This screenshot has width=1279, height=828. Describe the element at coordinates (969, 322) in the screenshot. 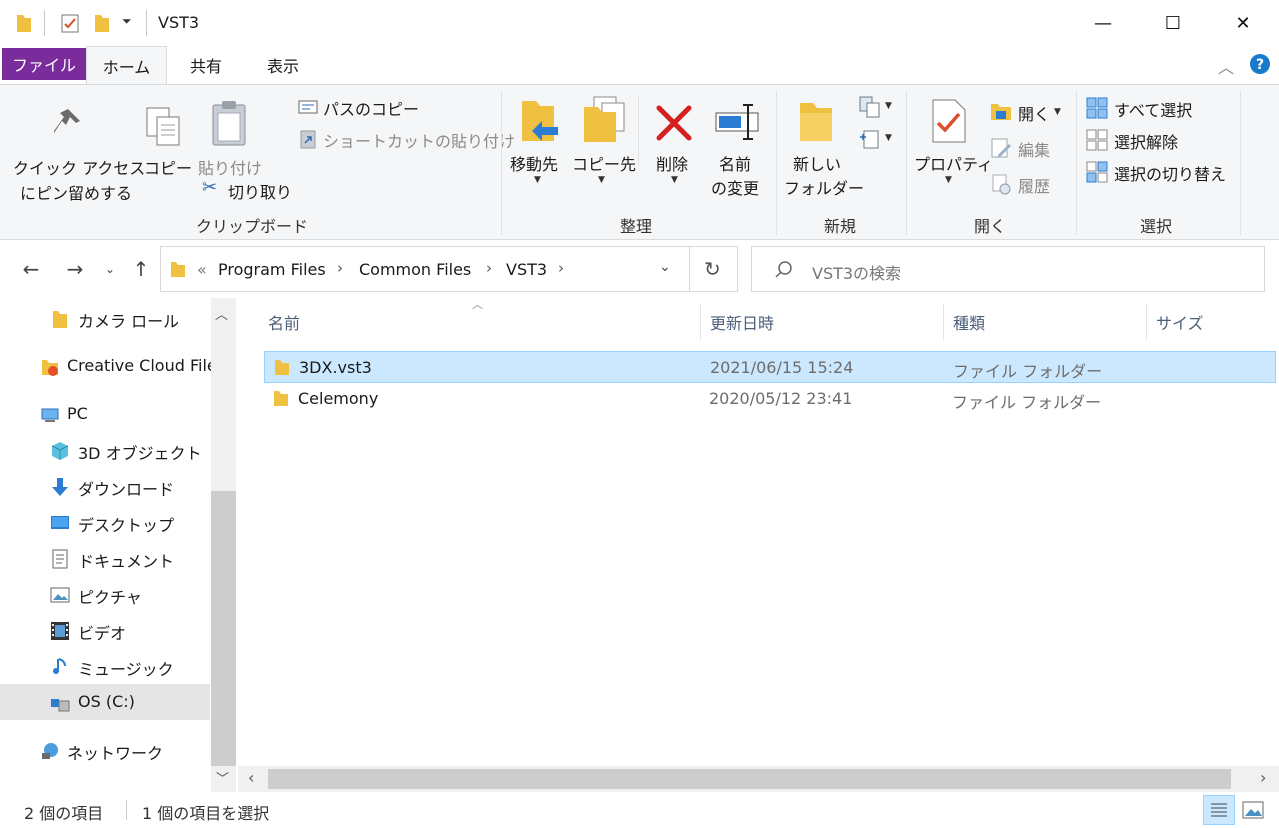

I see `column-header-type: 種類` at that location.